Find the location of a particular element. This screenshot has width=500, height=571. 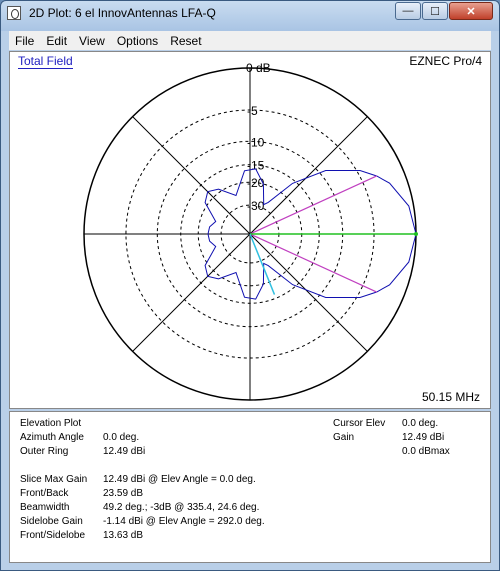

ring-label: -5 is located at coordinates (252, 111).